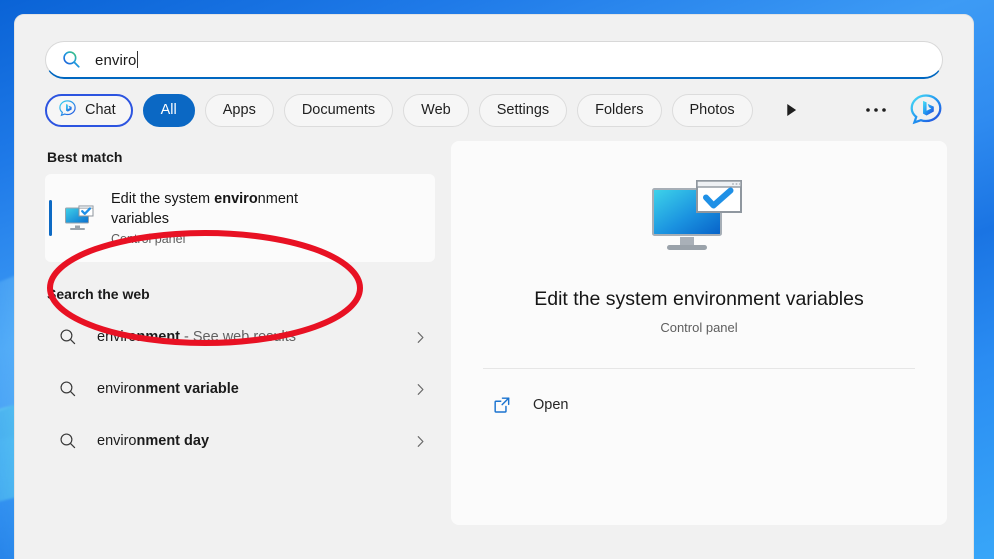 The height and width of the screenshot is (559, 994). Describe the element at coordinates (168, 389) in the screenshot. I see `web-suggestion-label: environment variable` at that location.